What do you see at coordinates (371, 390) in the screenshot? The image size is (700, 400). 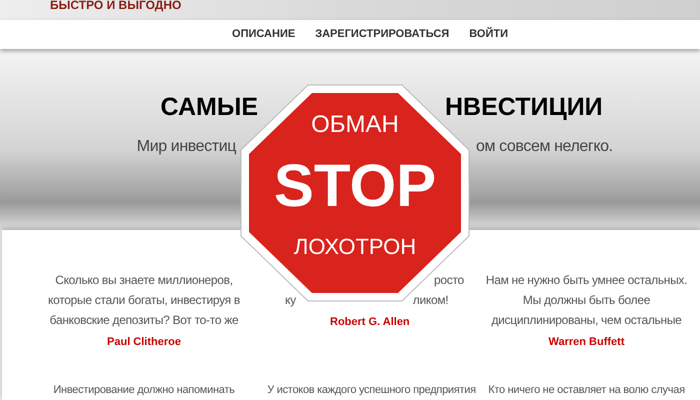 I see `quote-text: У истоков каждого успешного предприятия` at bounding box center [371, 390].